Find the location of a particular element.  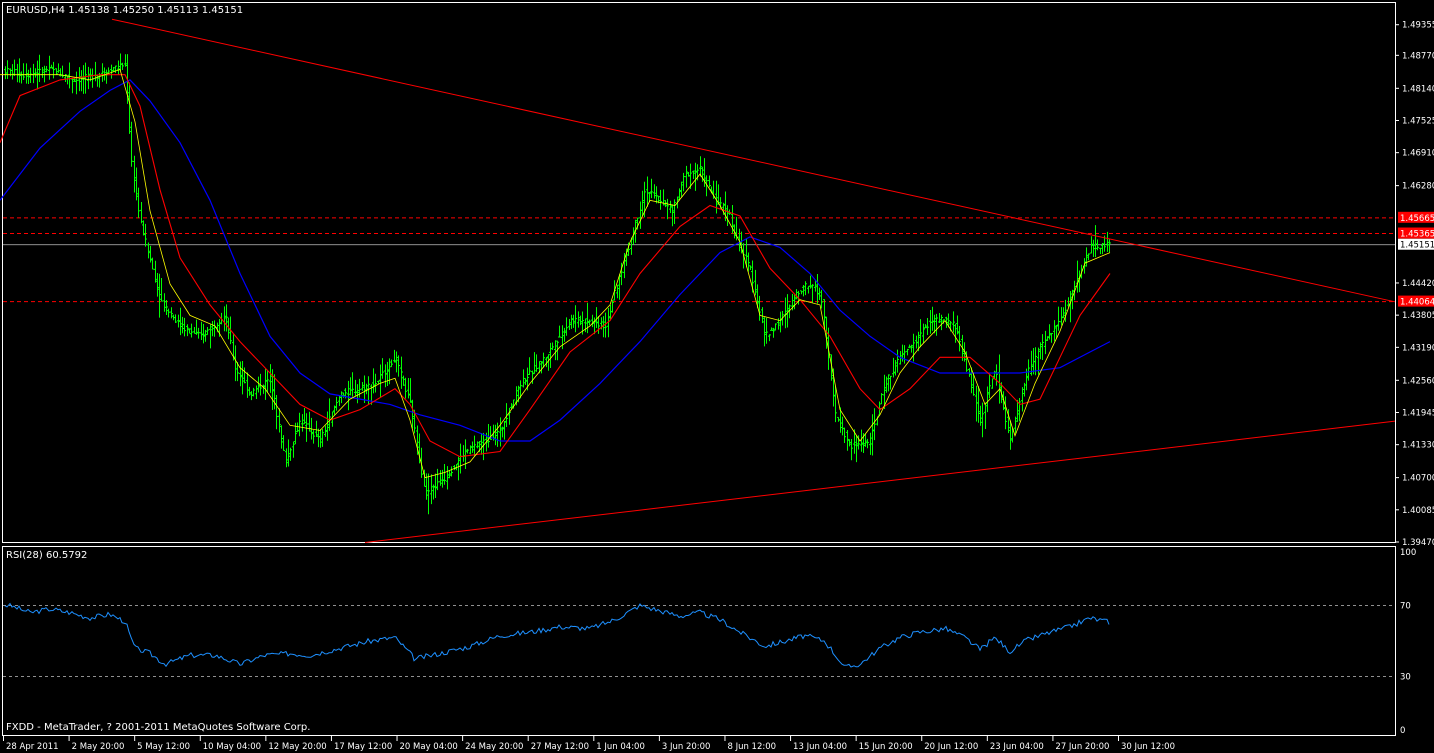

rsi-tick-label: 100 is located at coordinates (1408, 553).